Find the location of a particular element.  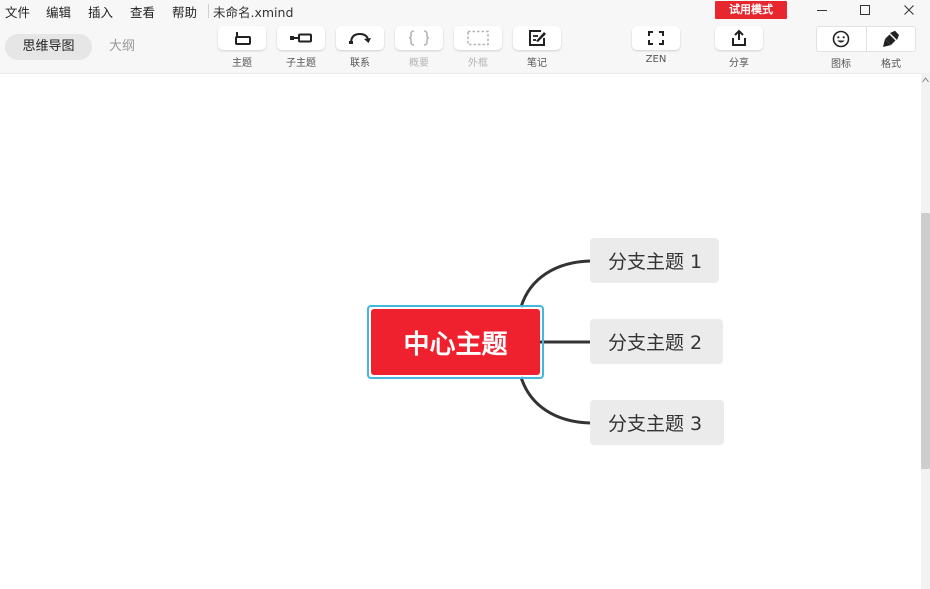

tab-outline: 大纲 is located at coordinates (122, 47).